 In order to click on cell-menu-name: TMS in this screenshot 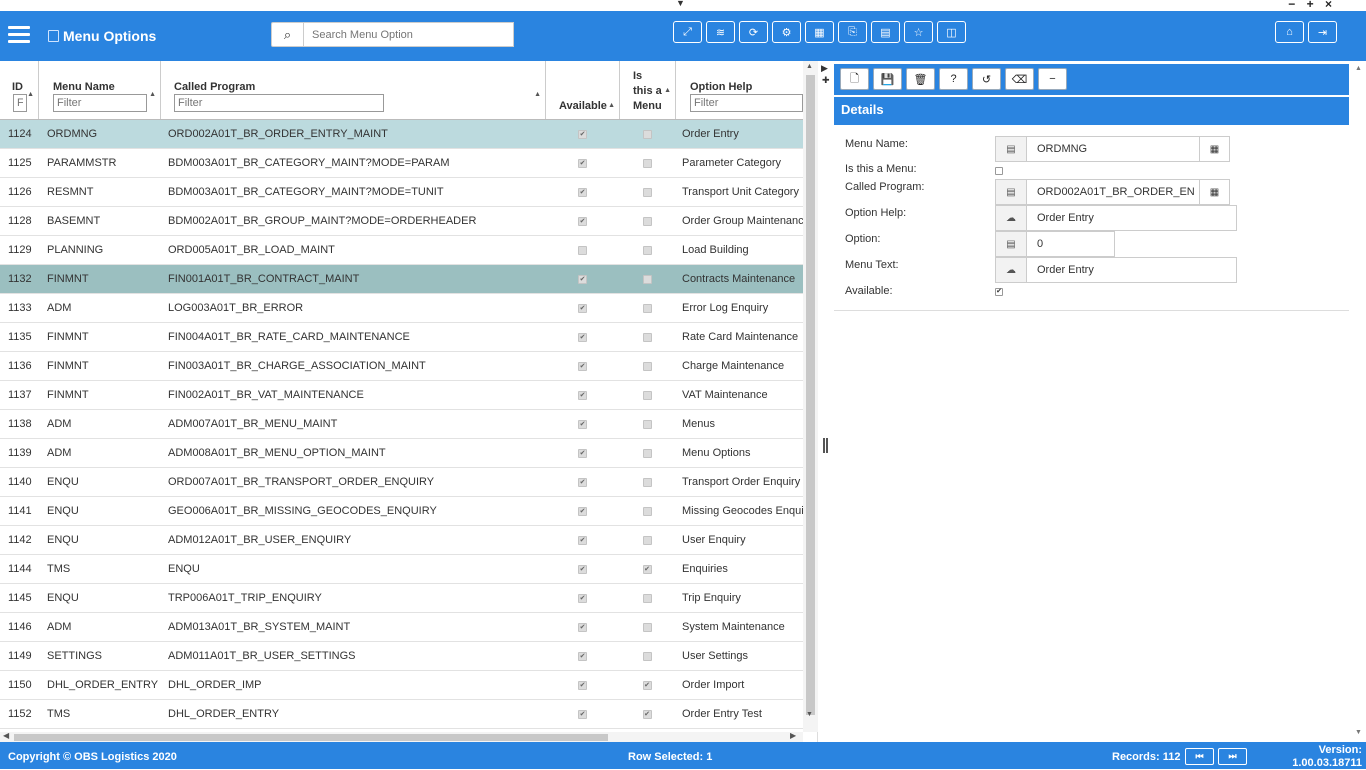, I will do `click(59, 714)`.